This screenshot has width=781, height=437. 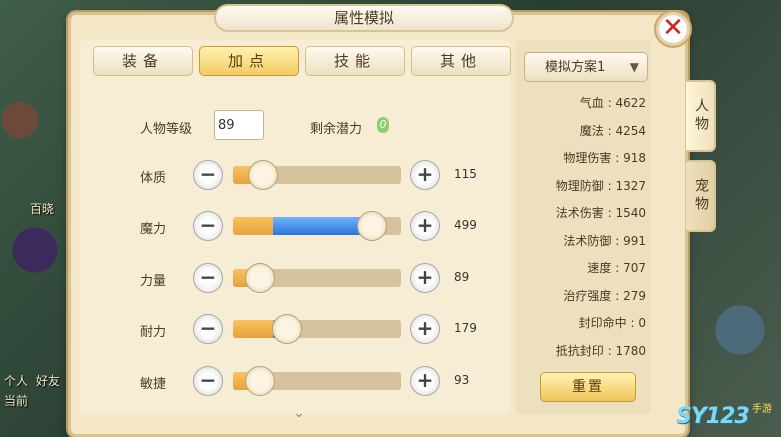 What do you see at coordinates (299, 413) in the screenshot?
I see `scroll-down-icon: ⌄` at bounding box center [299, 413].